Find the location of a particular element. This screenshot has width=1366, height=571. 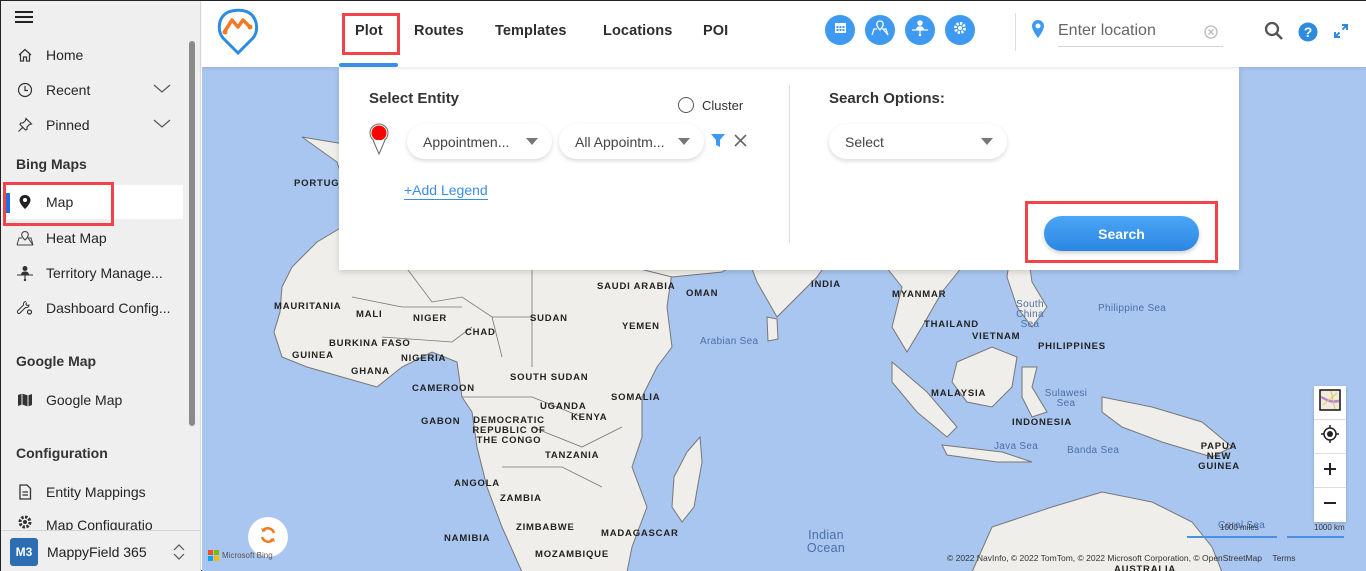

remove-icon is located at coordinates (740, 143).